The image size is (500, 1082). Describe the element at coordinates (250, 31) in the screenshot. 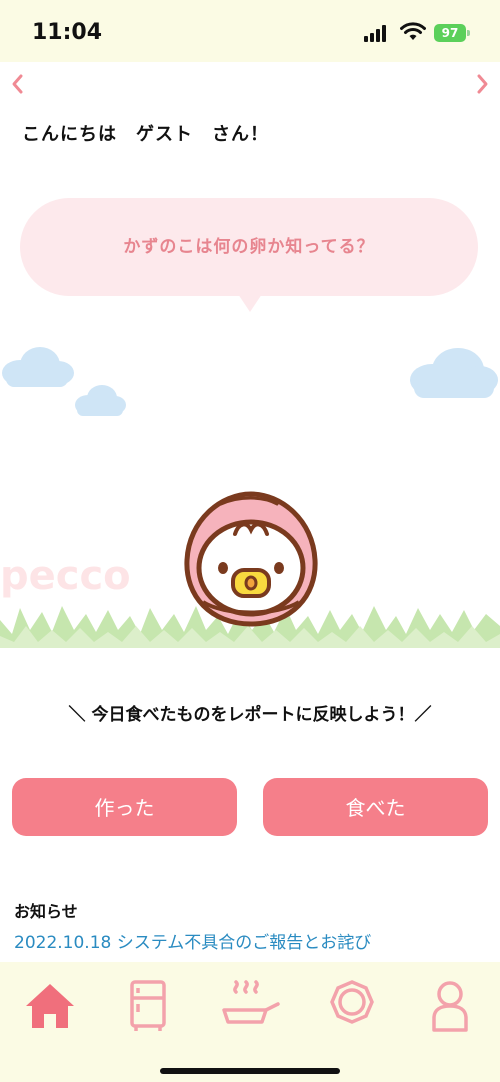

I see `status-bar: 11:04 97` at that location.